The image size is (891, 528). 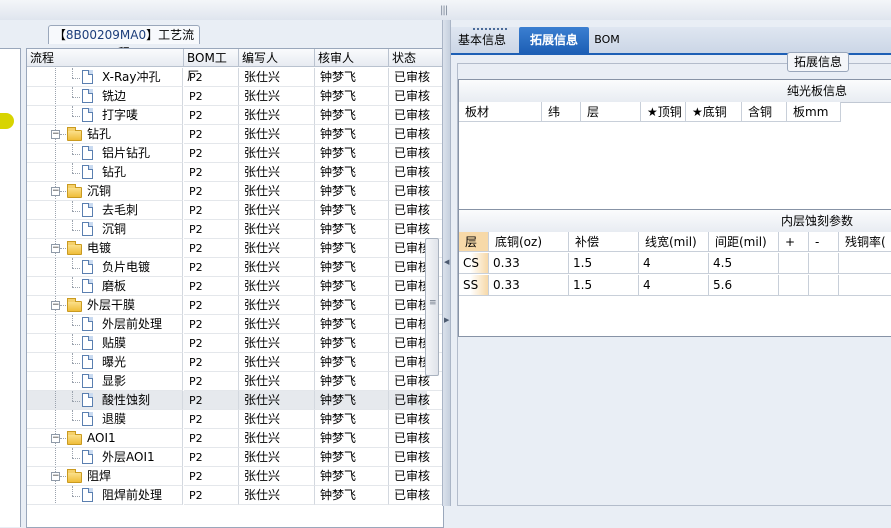 I want to click on tree-grid-scrollbar: ≡, so click(x=432, y=307).